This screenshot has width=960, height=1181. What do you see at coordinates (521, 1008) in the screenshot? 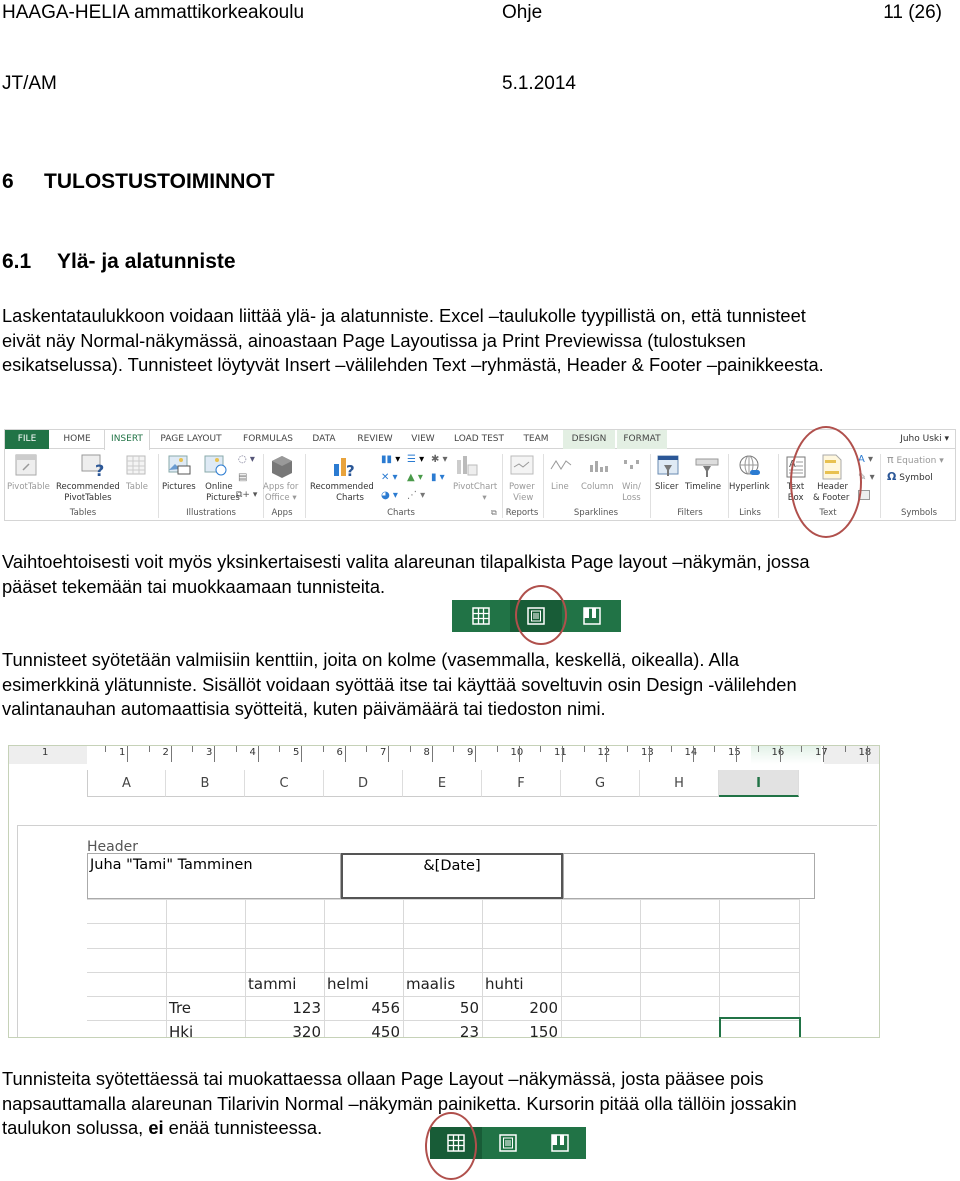
I see `value-cell: 200` at bounding box center [521, 1008].